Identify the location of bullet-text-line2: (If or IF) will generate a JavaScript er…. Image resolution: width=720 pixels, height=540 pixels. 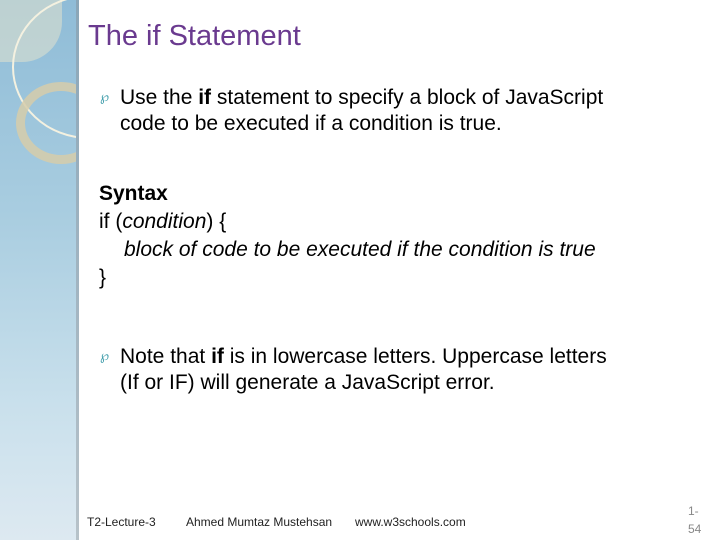
(307, 382).